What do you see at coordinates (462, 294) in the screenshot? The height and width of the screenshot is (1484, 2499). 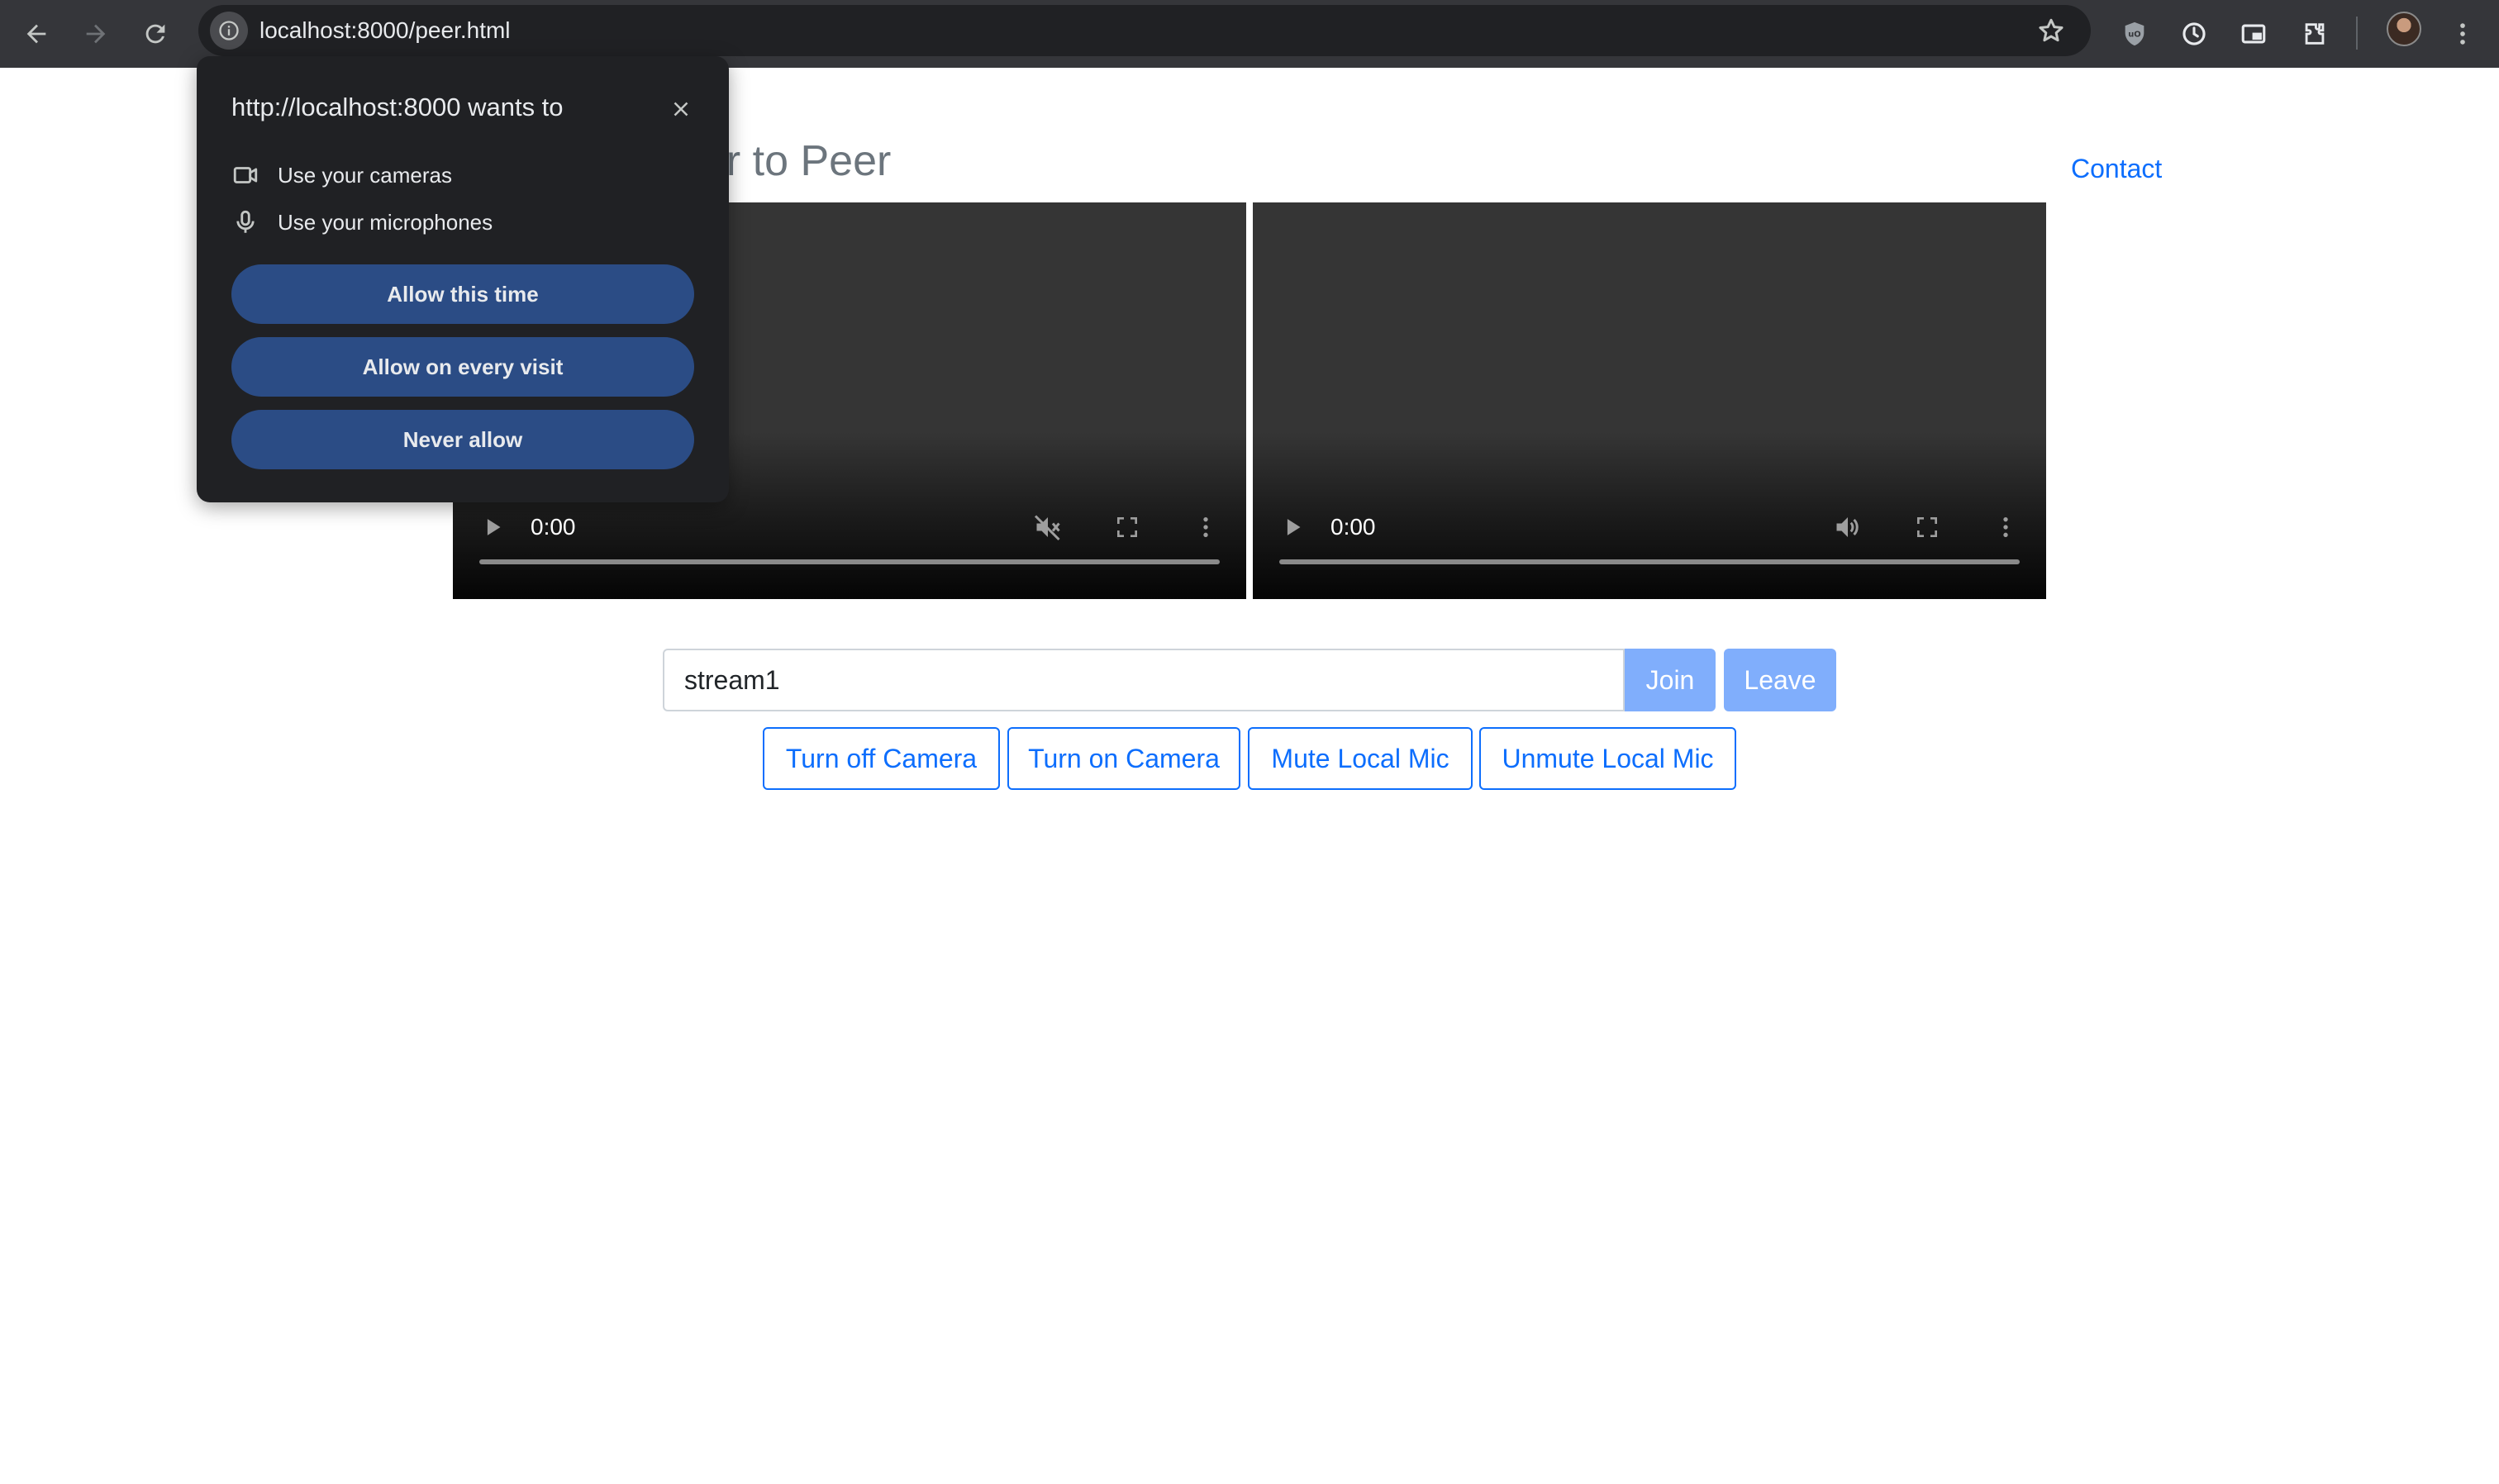 I see `allow-this-time-button: Allow this time` at bounding box center [462, 294].